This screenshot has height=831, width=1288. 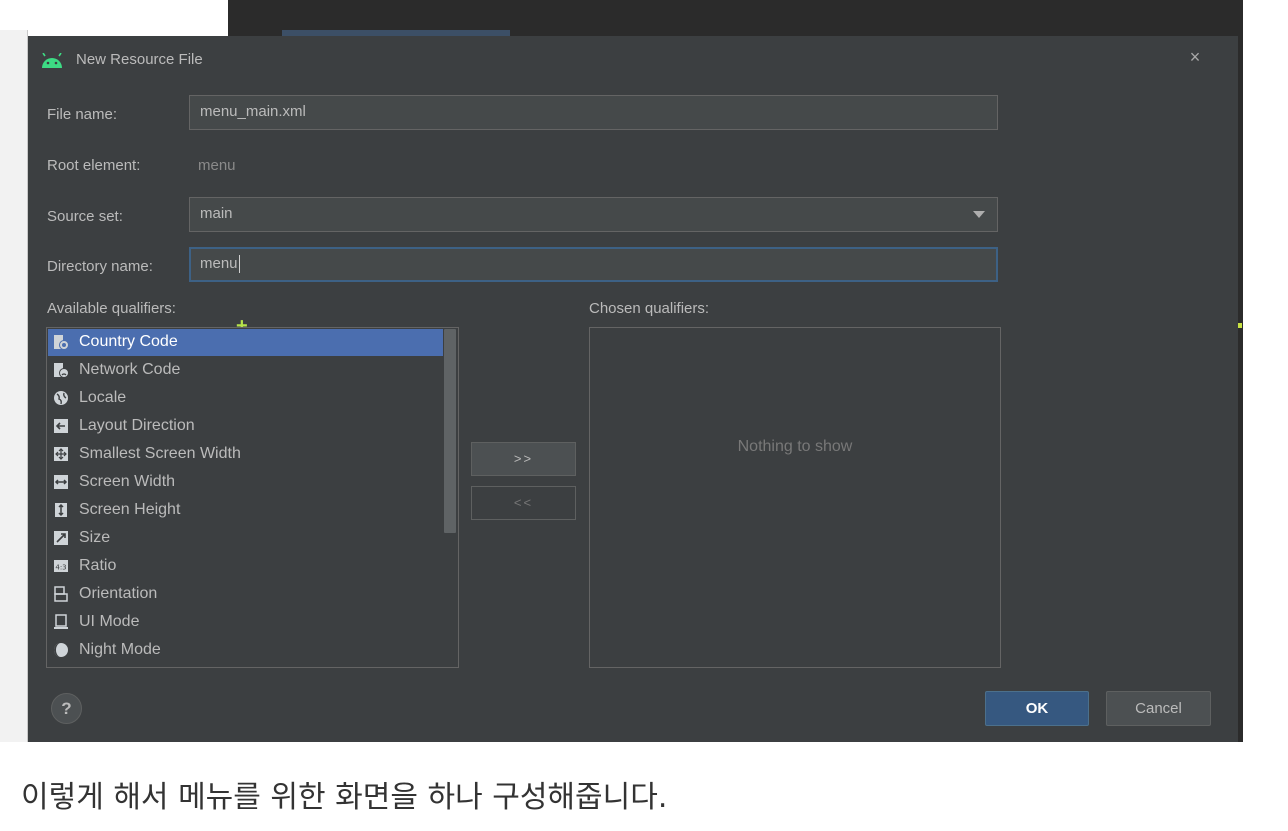 I want to click on list-item-label: Country Code, so click(x=128, y=341).